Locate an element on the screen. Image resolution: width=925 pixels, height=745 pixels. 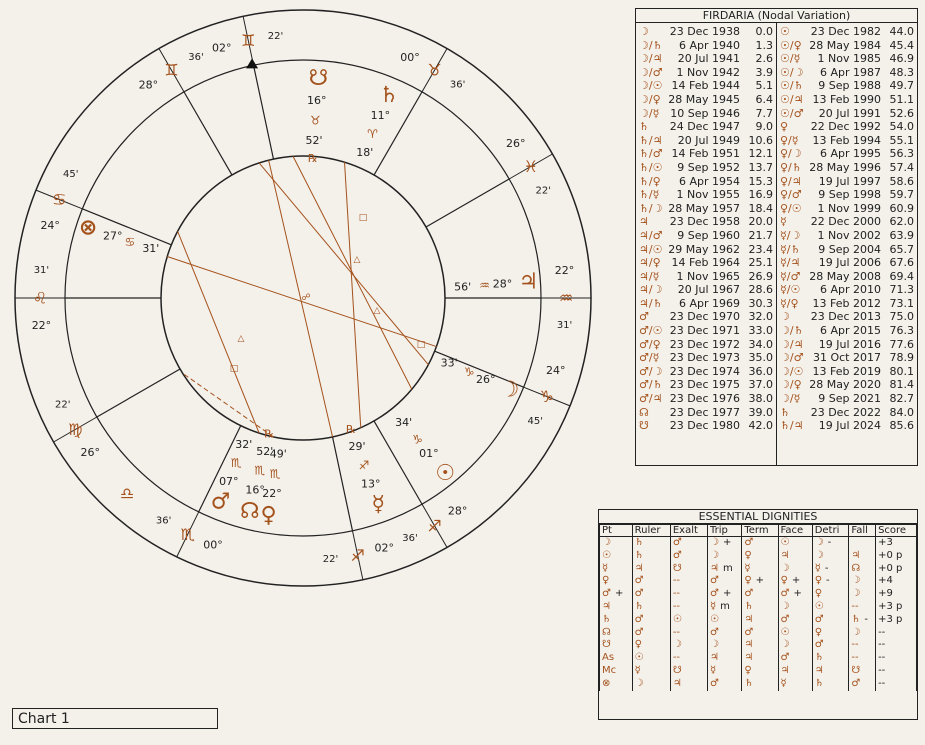
saturn-sign: ♈ is located at coordinates (372, 134).